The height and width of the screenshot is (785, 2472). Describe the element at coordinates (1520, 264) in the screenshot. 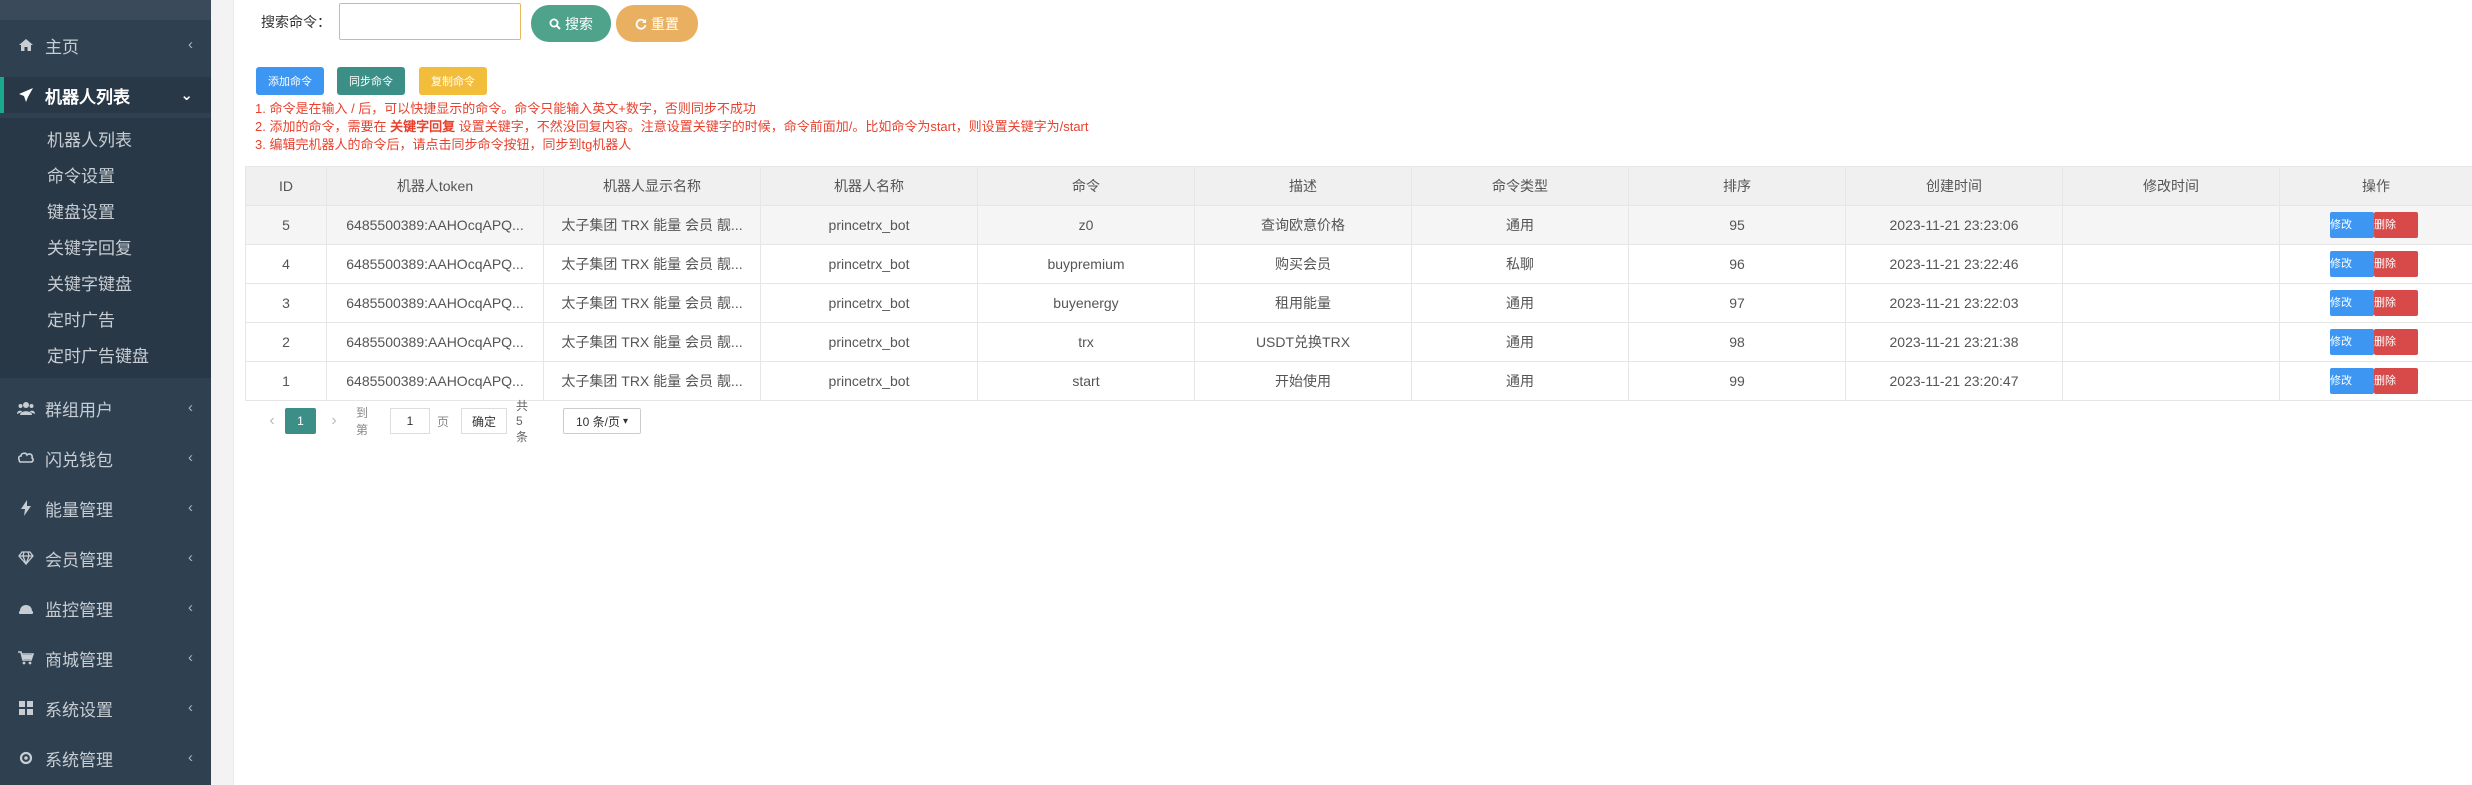

I see `cell-command-type: 私聊` at that location.